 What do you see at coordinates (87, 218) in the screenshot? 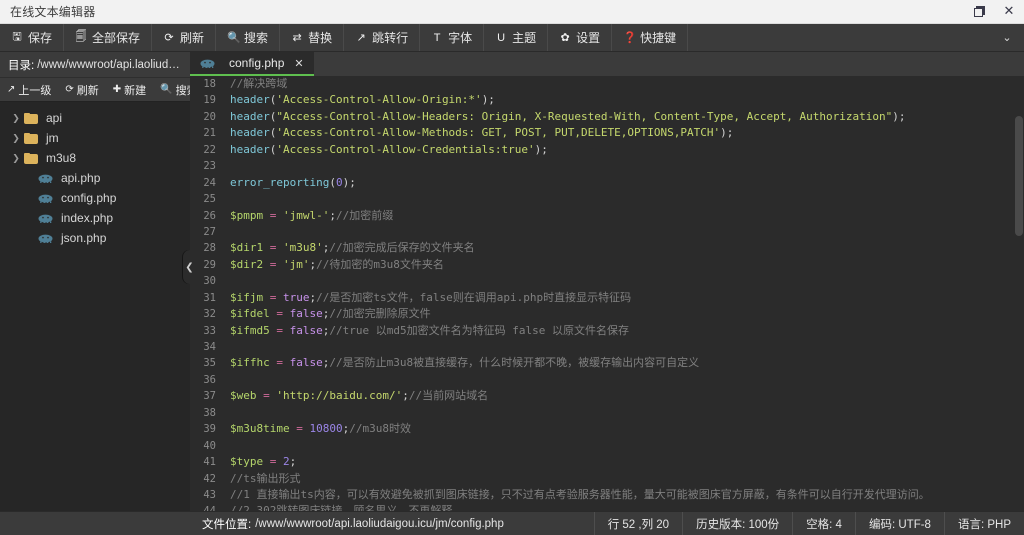
I see `tree-item-label: index.php` at bounding box center [87, 218].